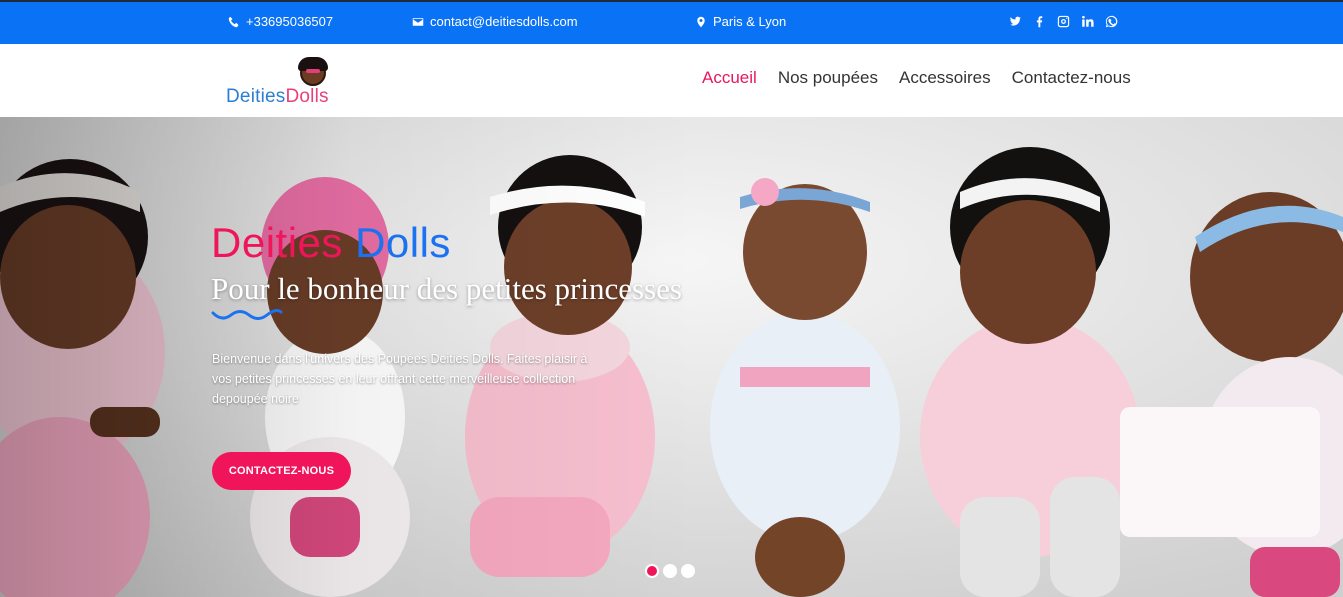  I want to click on linkedin-icon, so click(1087, 21).